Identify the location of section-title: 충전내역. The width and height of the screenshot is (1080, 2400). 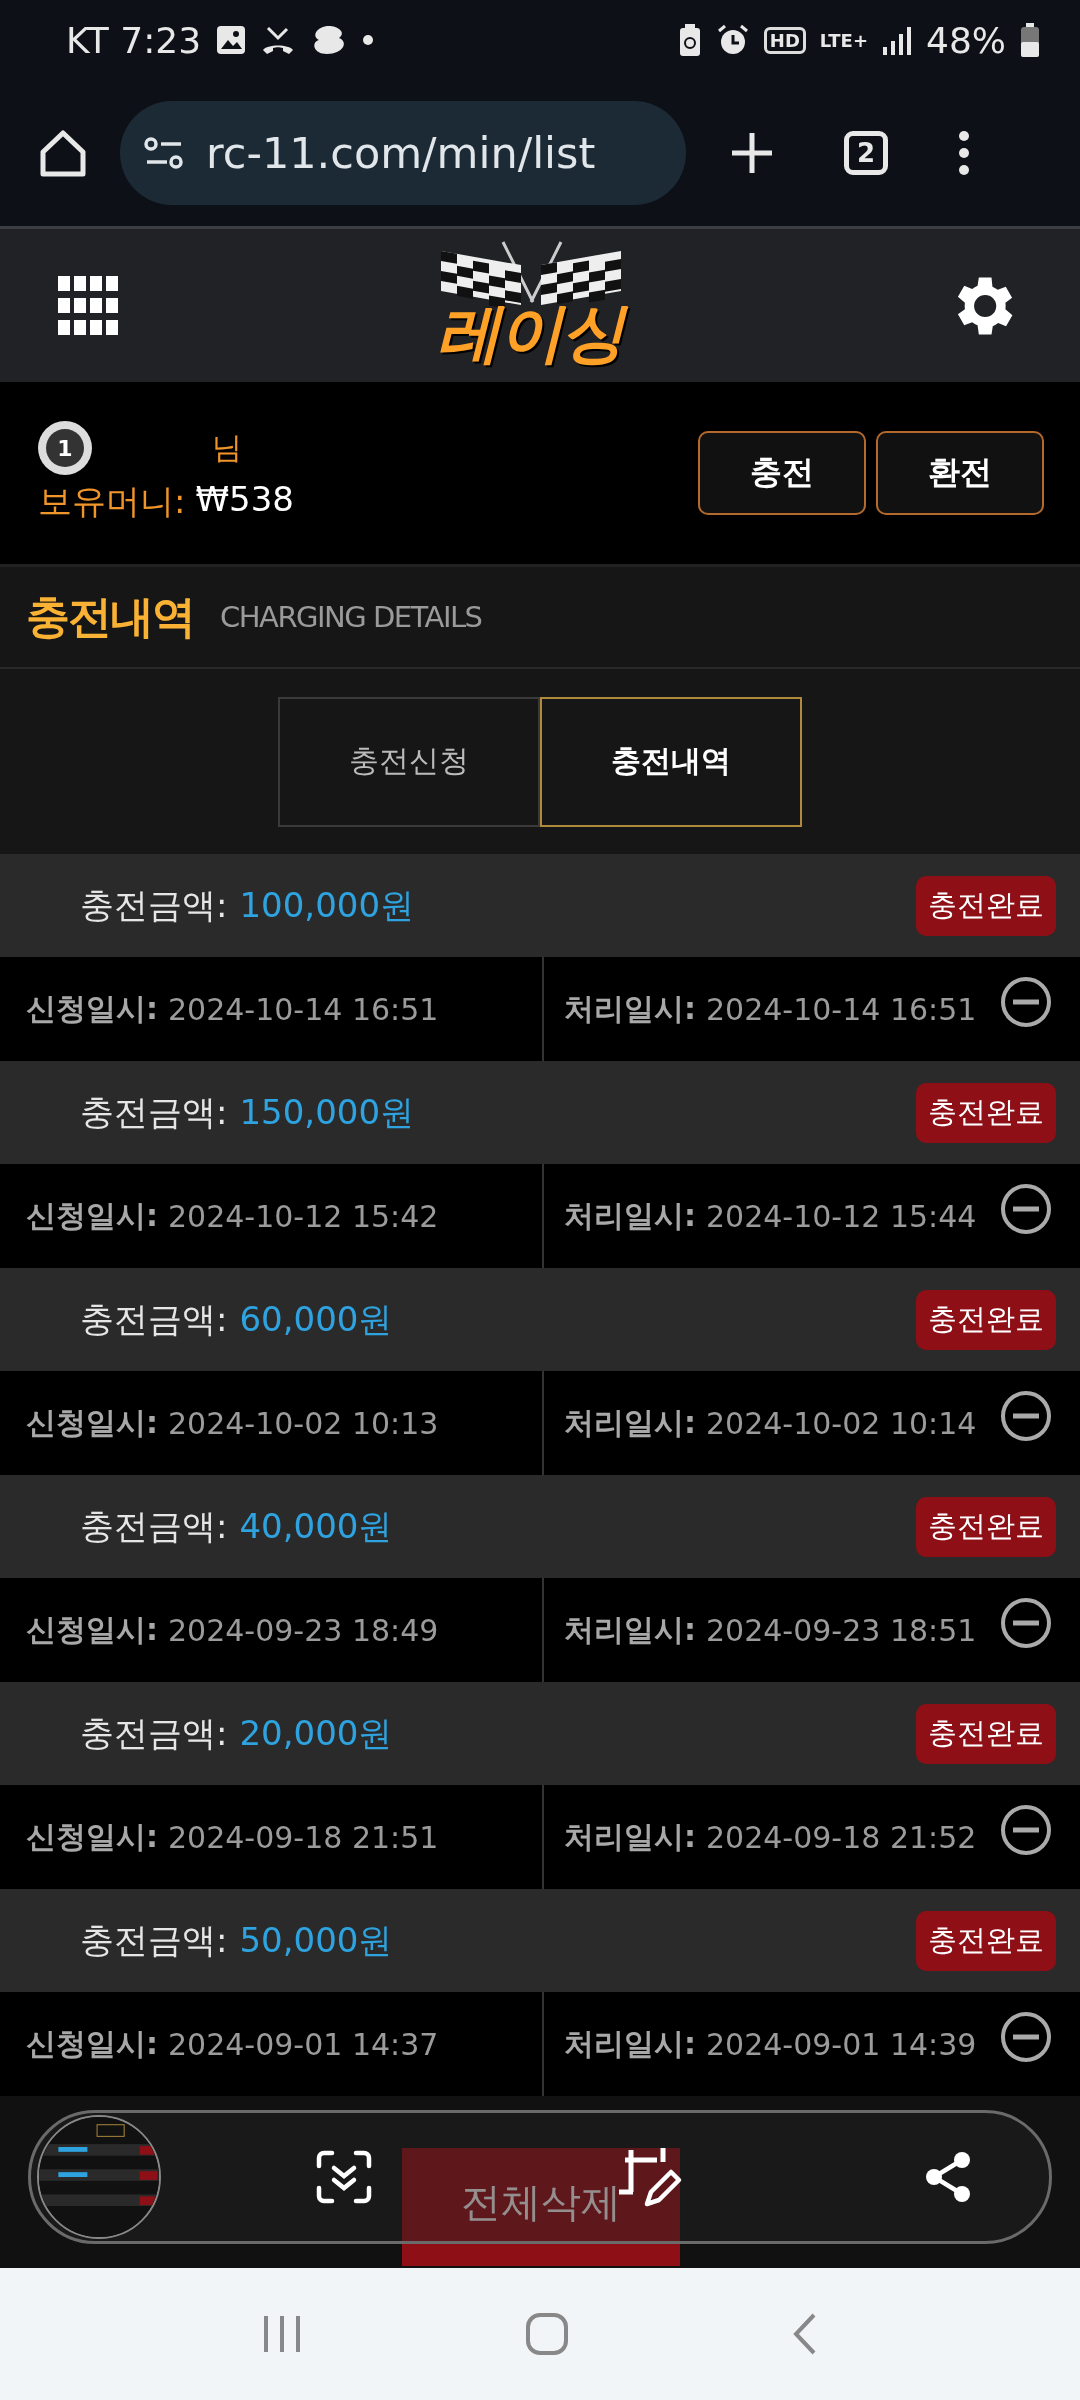
(110, 616).